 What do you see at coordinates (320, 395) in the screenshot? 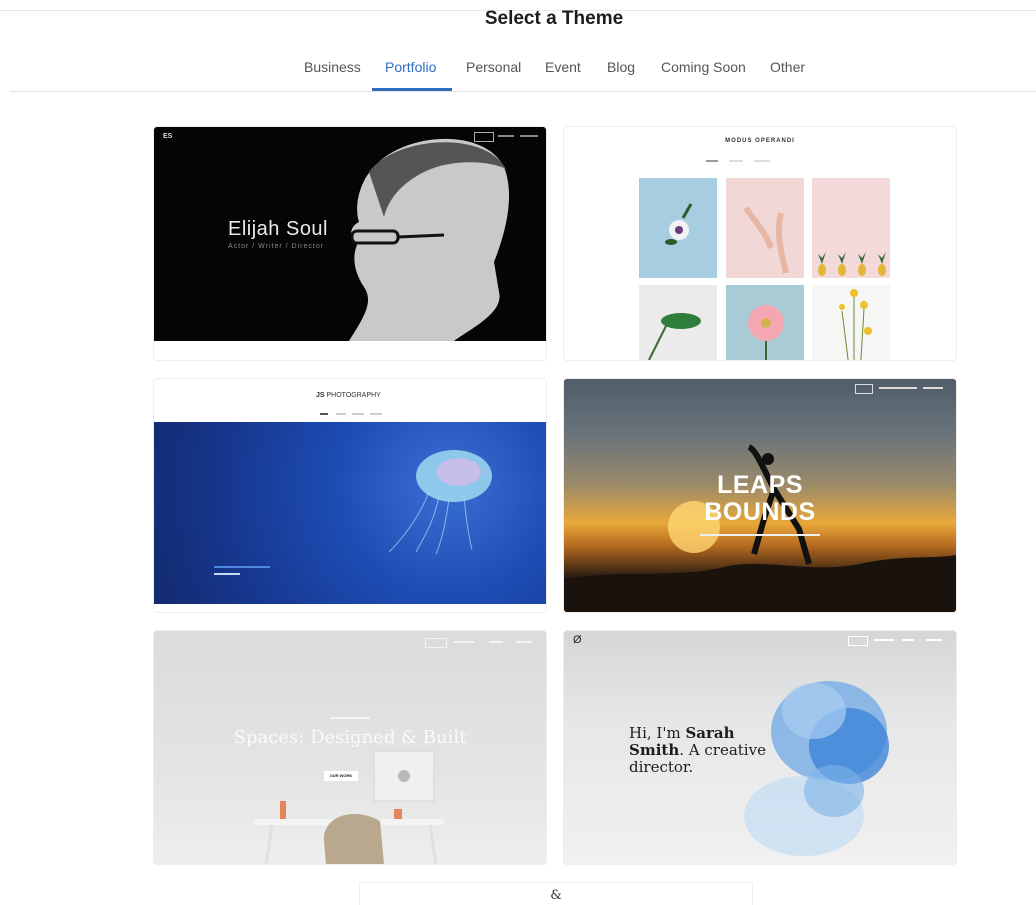
I see `brand-mark: JS` at bounding box center [320, 395].